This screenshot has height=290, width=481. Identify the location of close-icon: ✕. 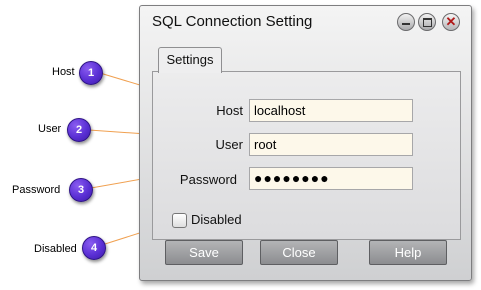
(451, 21).